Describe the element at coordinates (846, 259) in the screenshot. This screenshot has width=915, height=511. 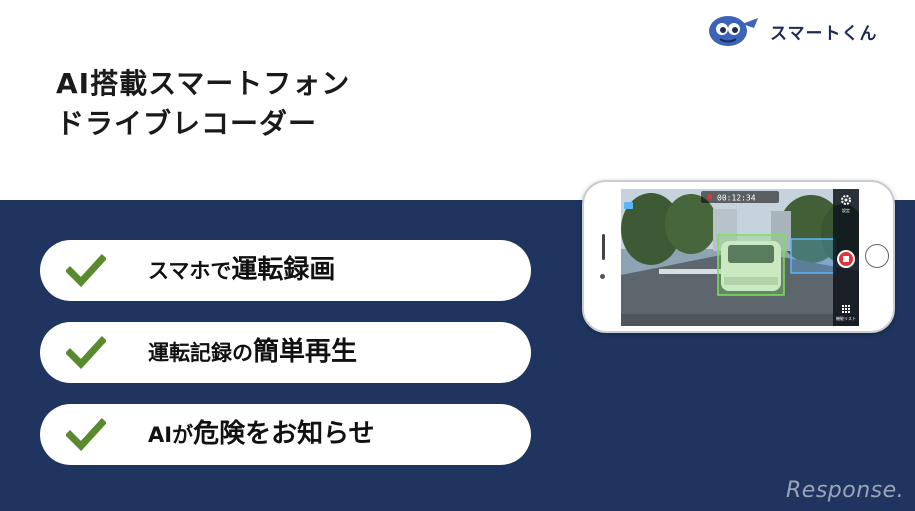
I see `record-button` at that location.